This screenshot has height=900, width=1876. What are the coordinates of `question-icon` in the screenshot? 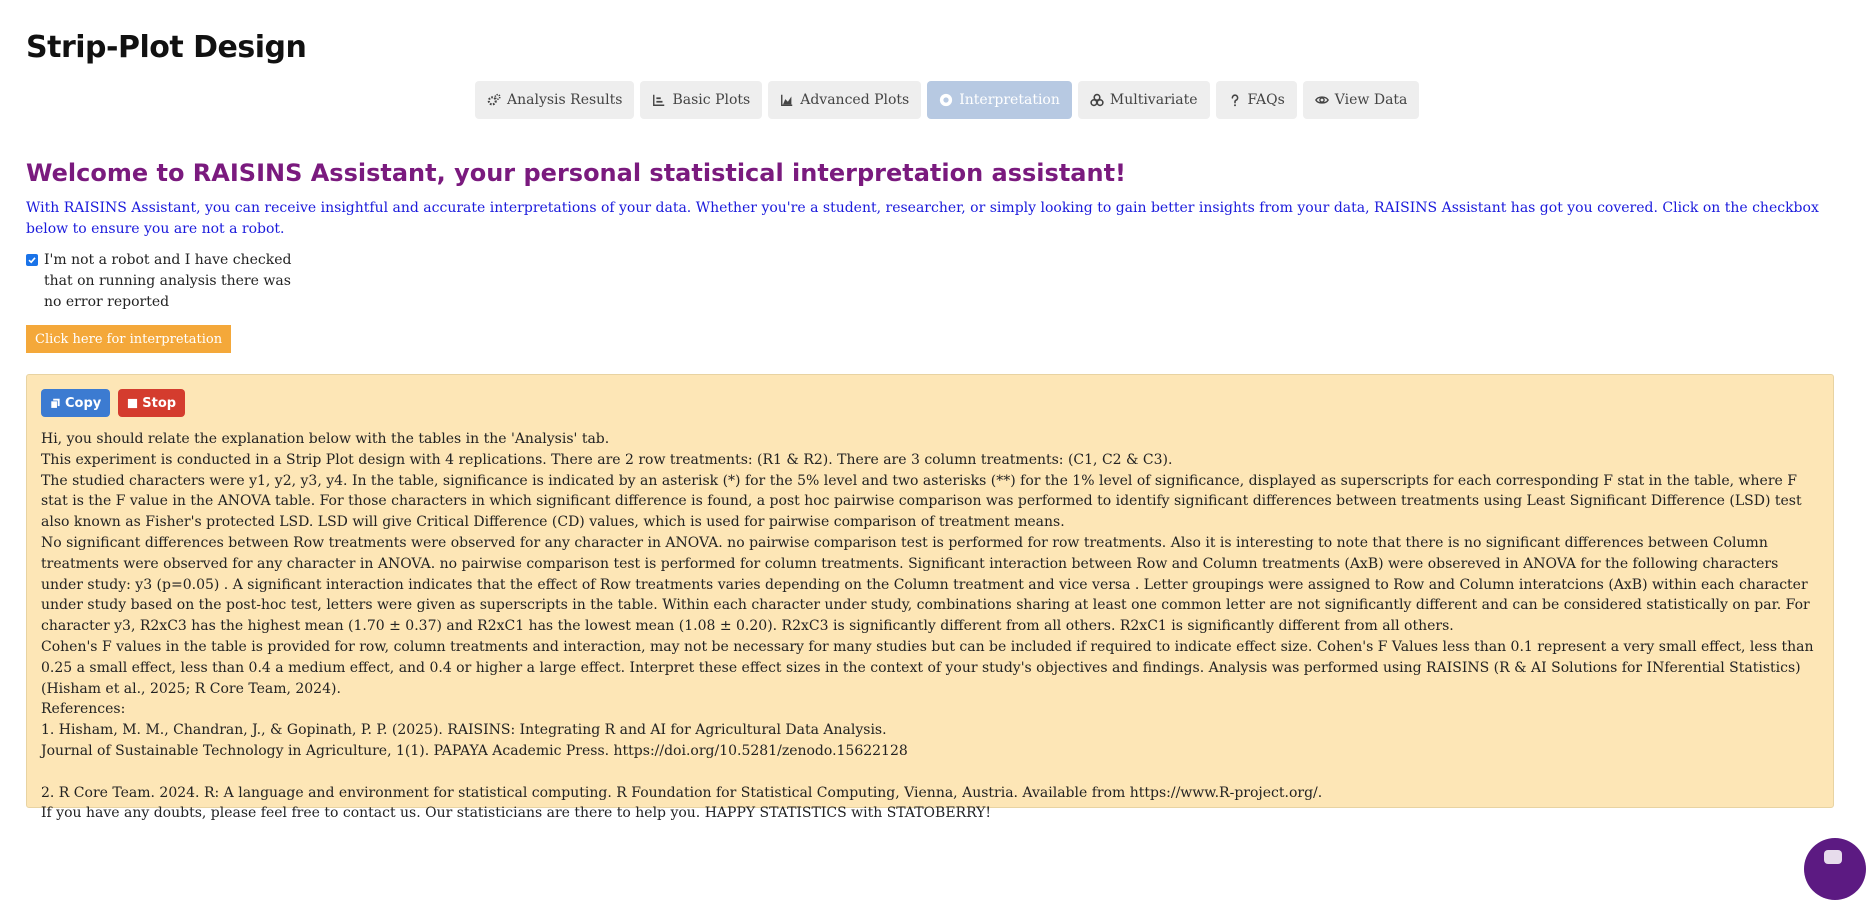 It's located at (1235, 100).